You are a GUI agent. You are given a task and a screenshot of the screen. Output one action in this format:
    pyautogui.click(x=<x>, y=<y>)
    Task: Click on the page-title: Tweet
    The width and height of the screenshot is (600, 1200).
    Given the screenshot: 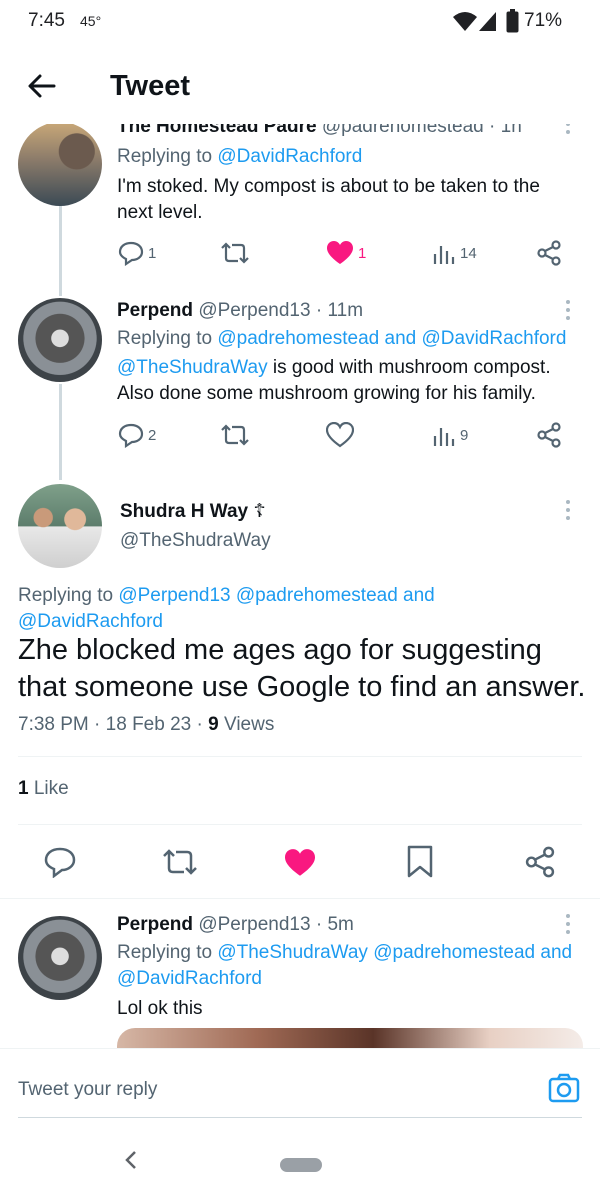 What is the action you would take?
    pyautogui.click(x=150, y=86)
    